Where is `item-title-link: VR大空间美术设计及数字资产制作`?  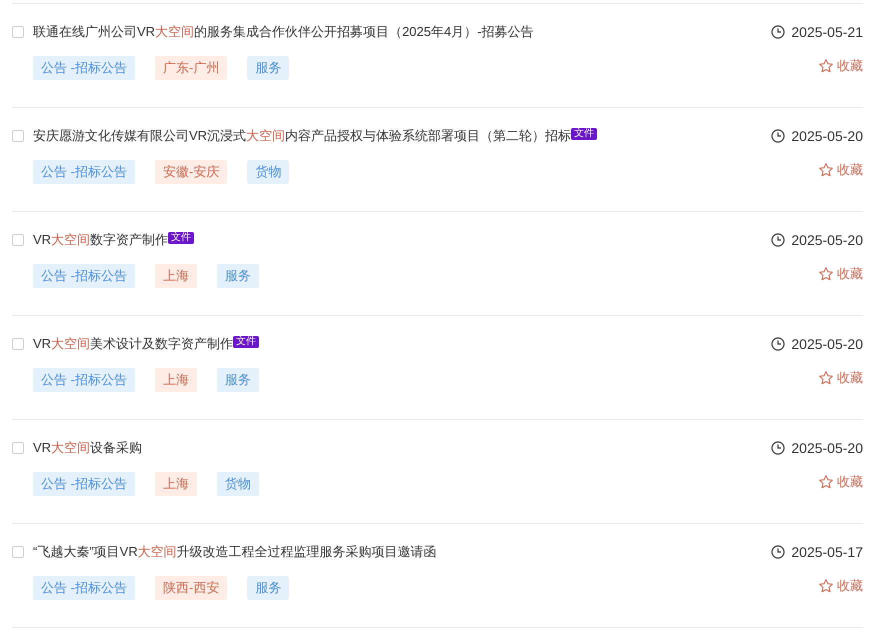 item-title-link: VR大空间美术设计及数字资产制作 is located at coordinates (133, 344).